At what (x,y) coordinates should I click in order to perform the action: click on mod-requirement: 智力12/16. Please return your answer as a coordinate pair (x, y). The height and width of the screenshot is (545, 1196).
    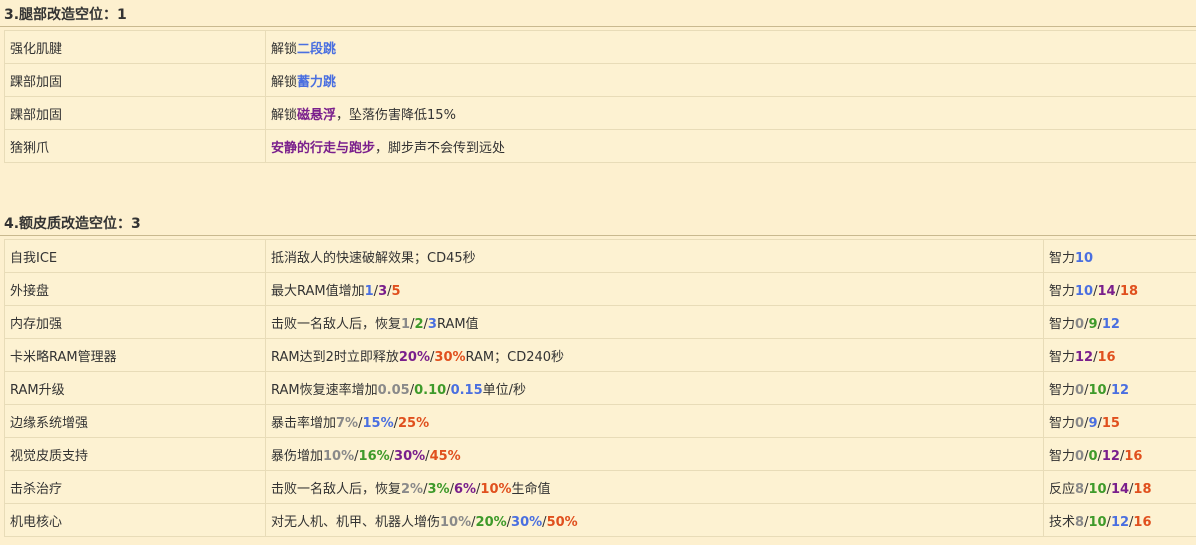
    Looking at the image, I should click on (1119, 355).